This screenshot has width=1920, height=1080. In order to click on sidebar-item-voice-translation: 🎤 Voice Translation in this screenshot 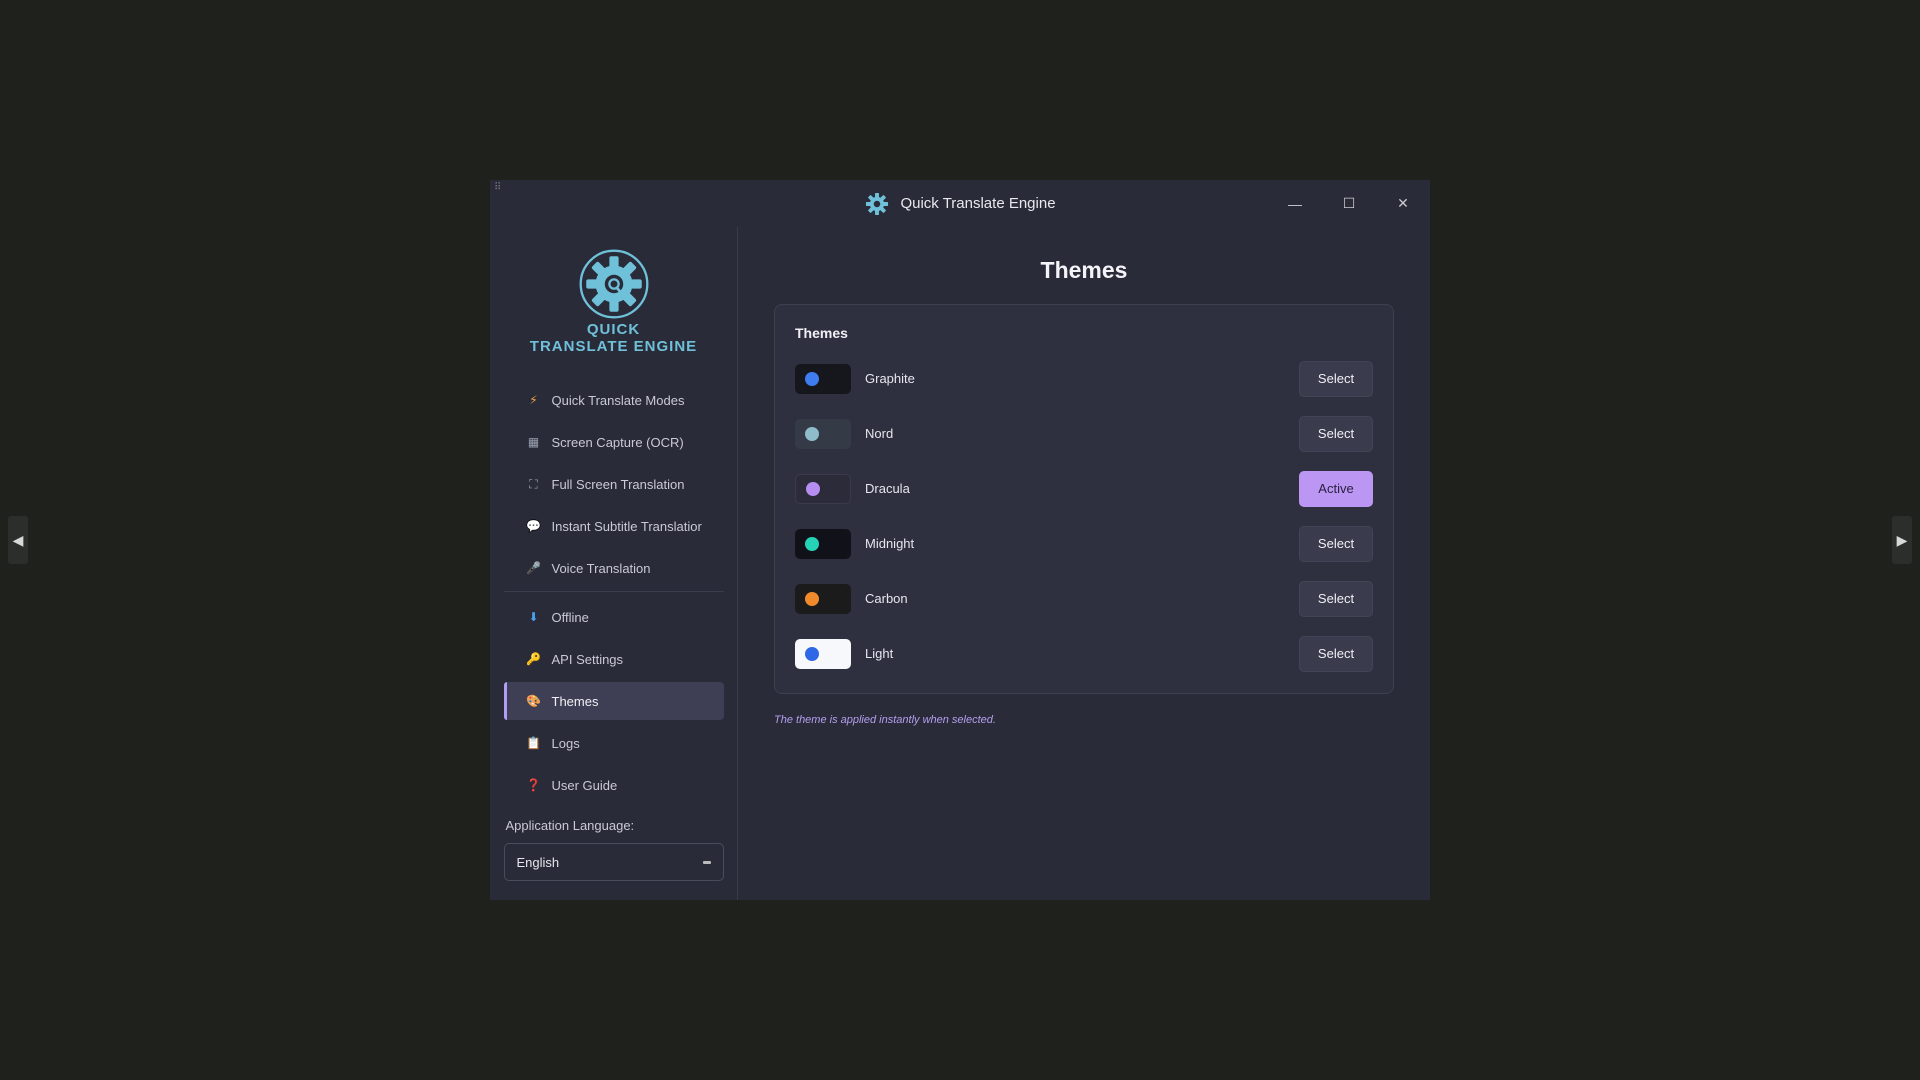, I will do `click(614, 568)`.